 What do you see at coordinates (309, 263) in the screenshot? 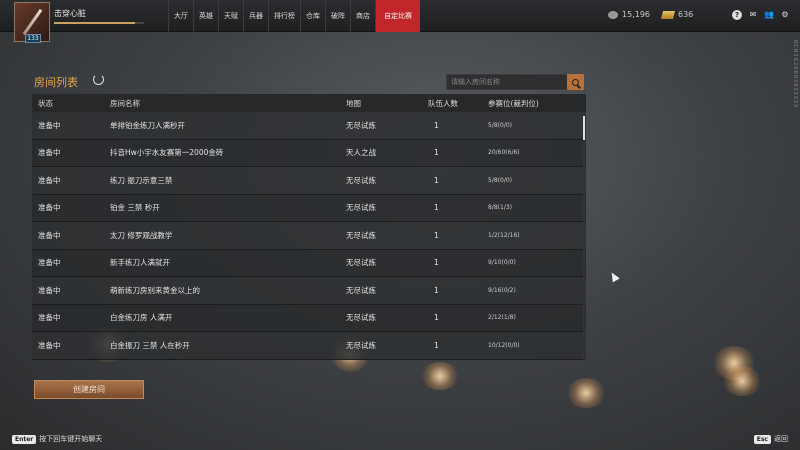
I see `table-row: 准备中 新手练刀人满就开 无尽试炼 1 9/10(0/0)` at bounding box center [309, 263].